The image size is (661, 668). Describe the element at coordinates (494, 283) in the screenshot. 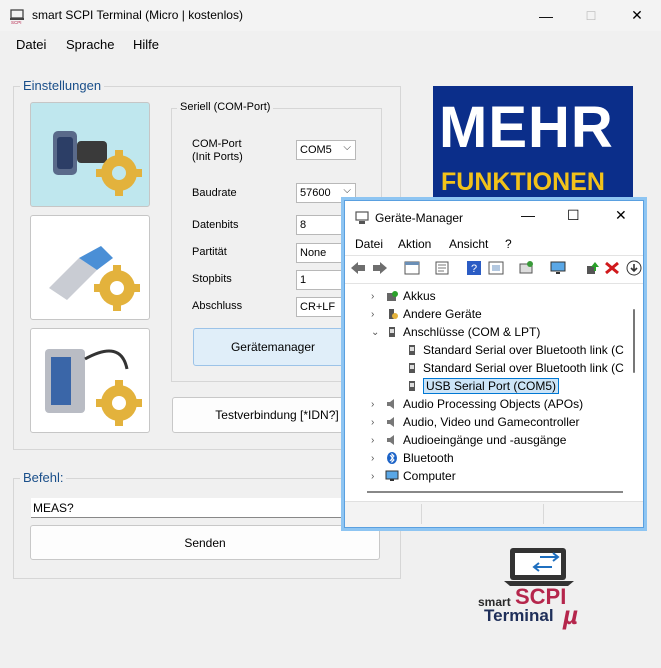

I see `dm-toolbar-separator` at that location.